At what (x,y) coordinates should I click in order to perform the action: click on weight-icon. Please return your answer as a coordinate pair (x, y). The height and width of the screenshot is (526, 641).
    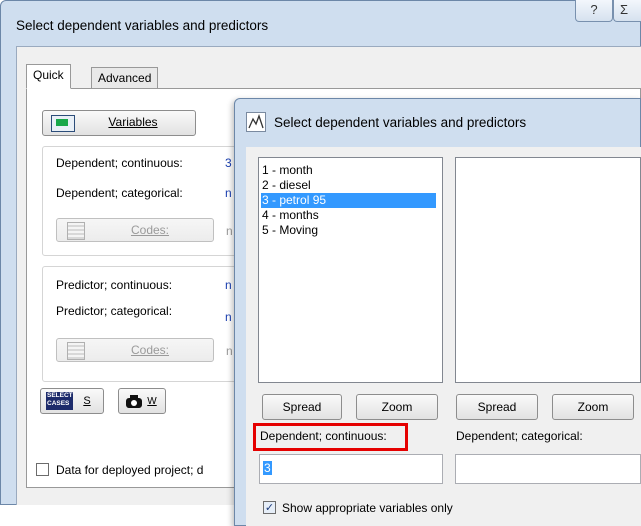
    Looking at the image, I should click on (134, 401).